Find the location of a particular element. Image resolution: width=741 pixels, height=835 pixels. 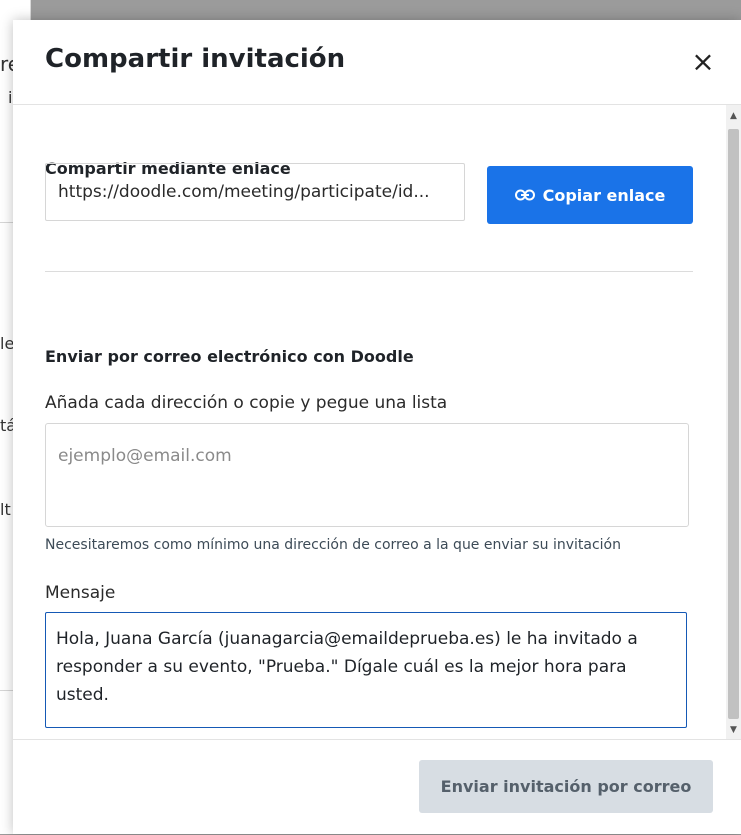

scroll-down-arrow-icon: ▼ is located at coordinates (733, 730).